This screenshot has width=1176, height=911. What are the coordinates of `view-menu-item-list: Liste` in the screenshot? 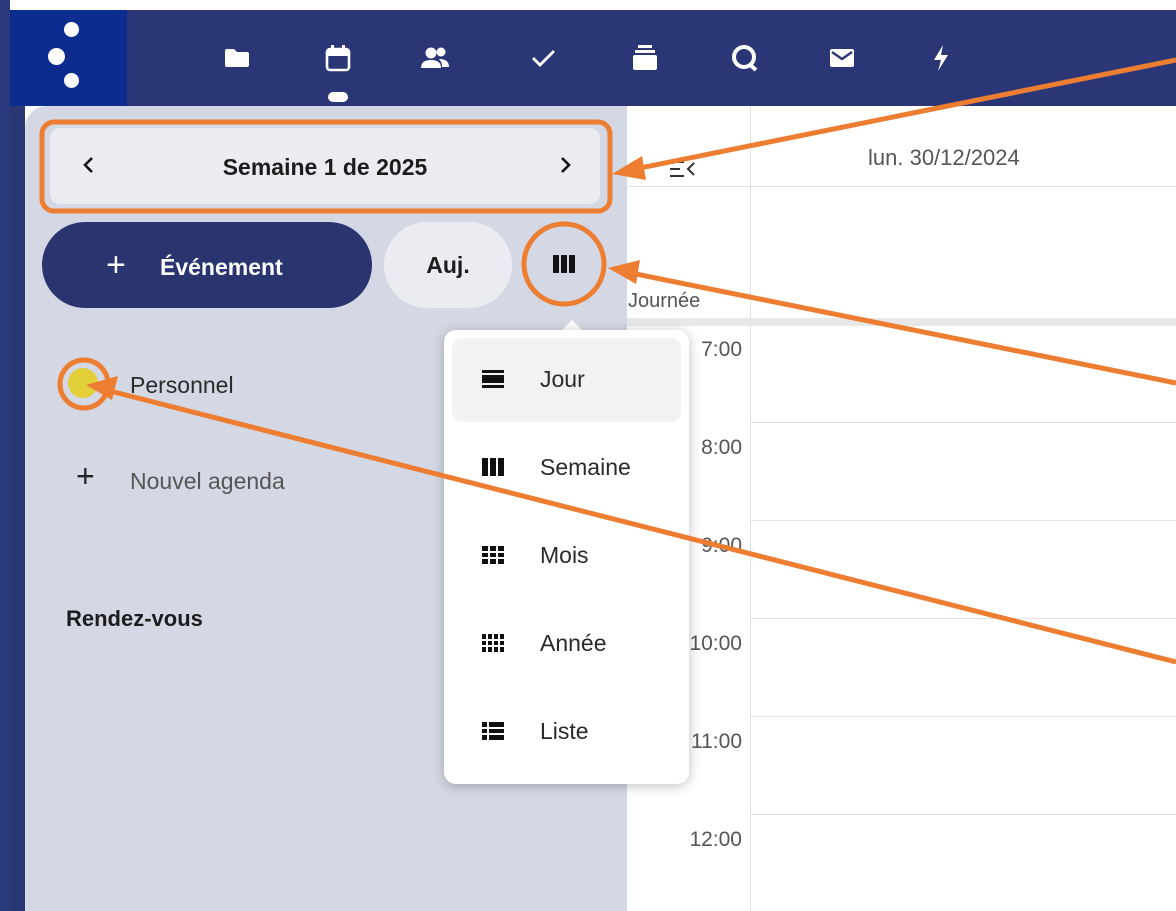 It's located at (566, 732).